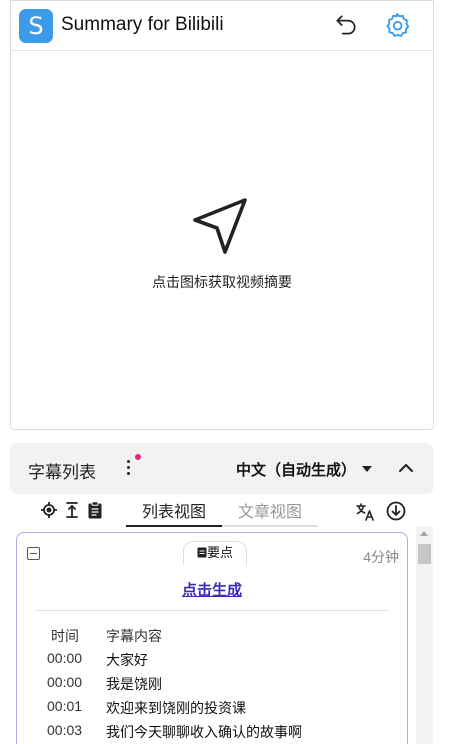  I want to click on keypoints-label: 要点, so click(219, 552).